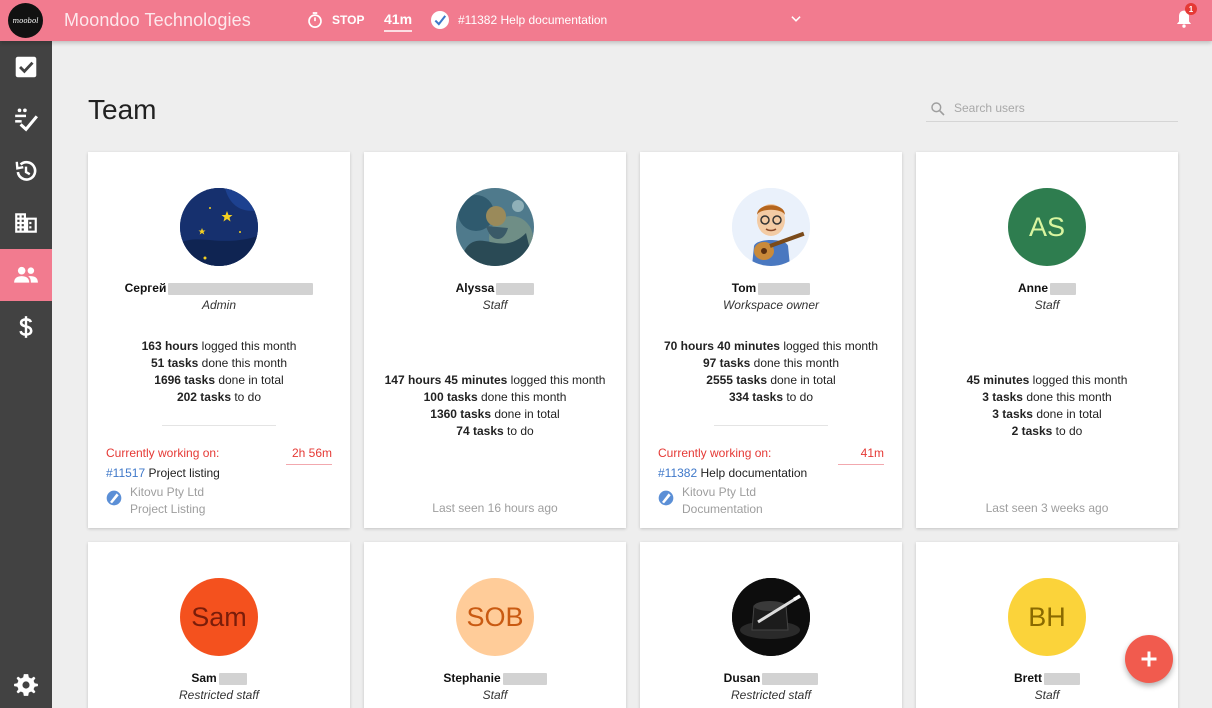 The width and height of the screenshot is (1212, 708). What do you see at coordinates (677, 473) in the screenshot?
I see `task-number-link: #11382` at bounding box center [677, 473].